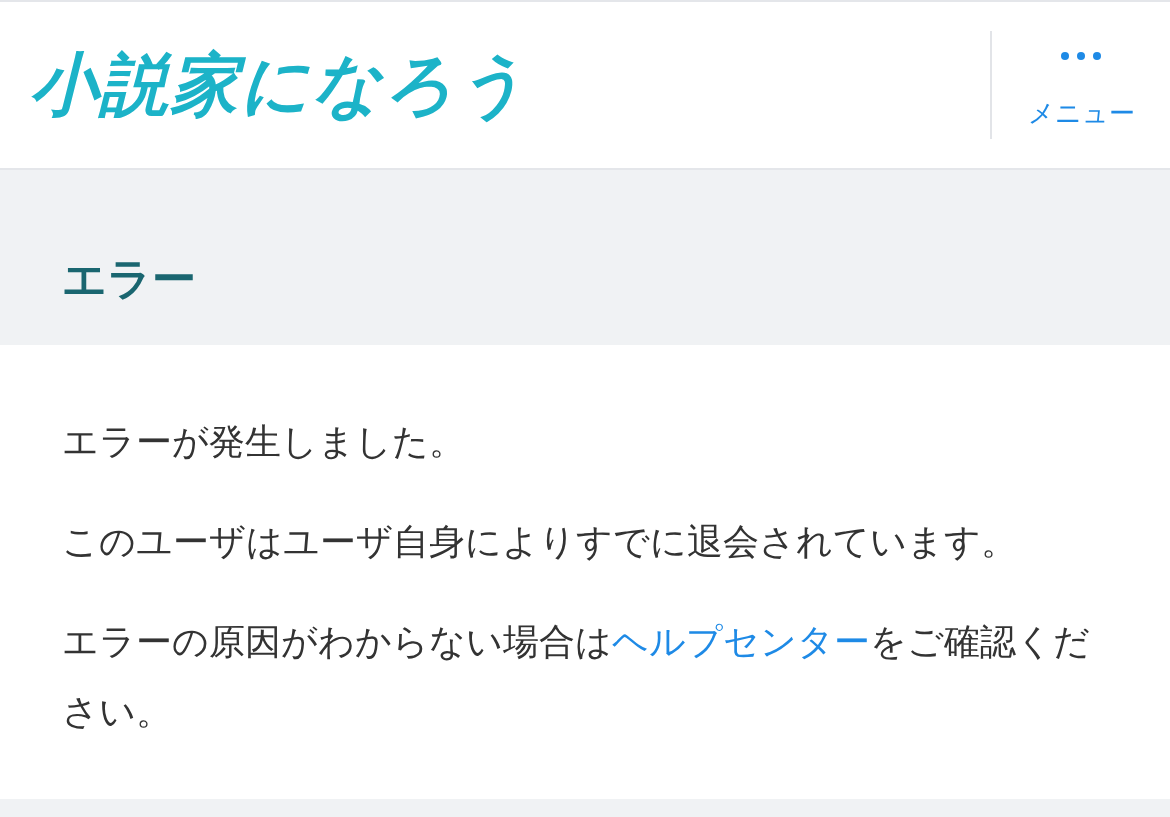 The height and width of the screenshot is (817, 1170). Describe the element at coordinates (741, 641) in the screenshot. I see `help-center-link: ヘルプセンター` at that location.